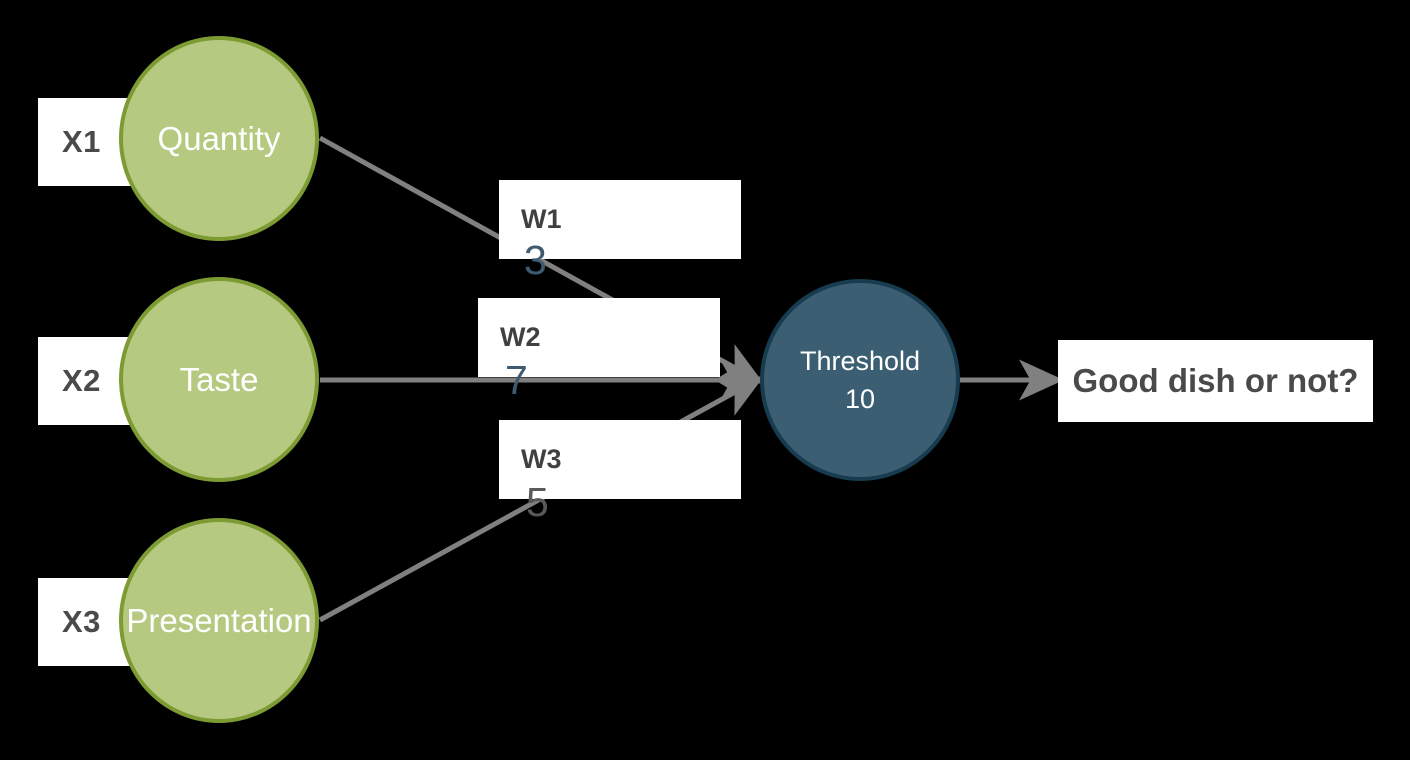 This screenshot has height=760, width=1410. I want to click on input-label-x1: X1, so click(81, 141).